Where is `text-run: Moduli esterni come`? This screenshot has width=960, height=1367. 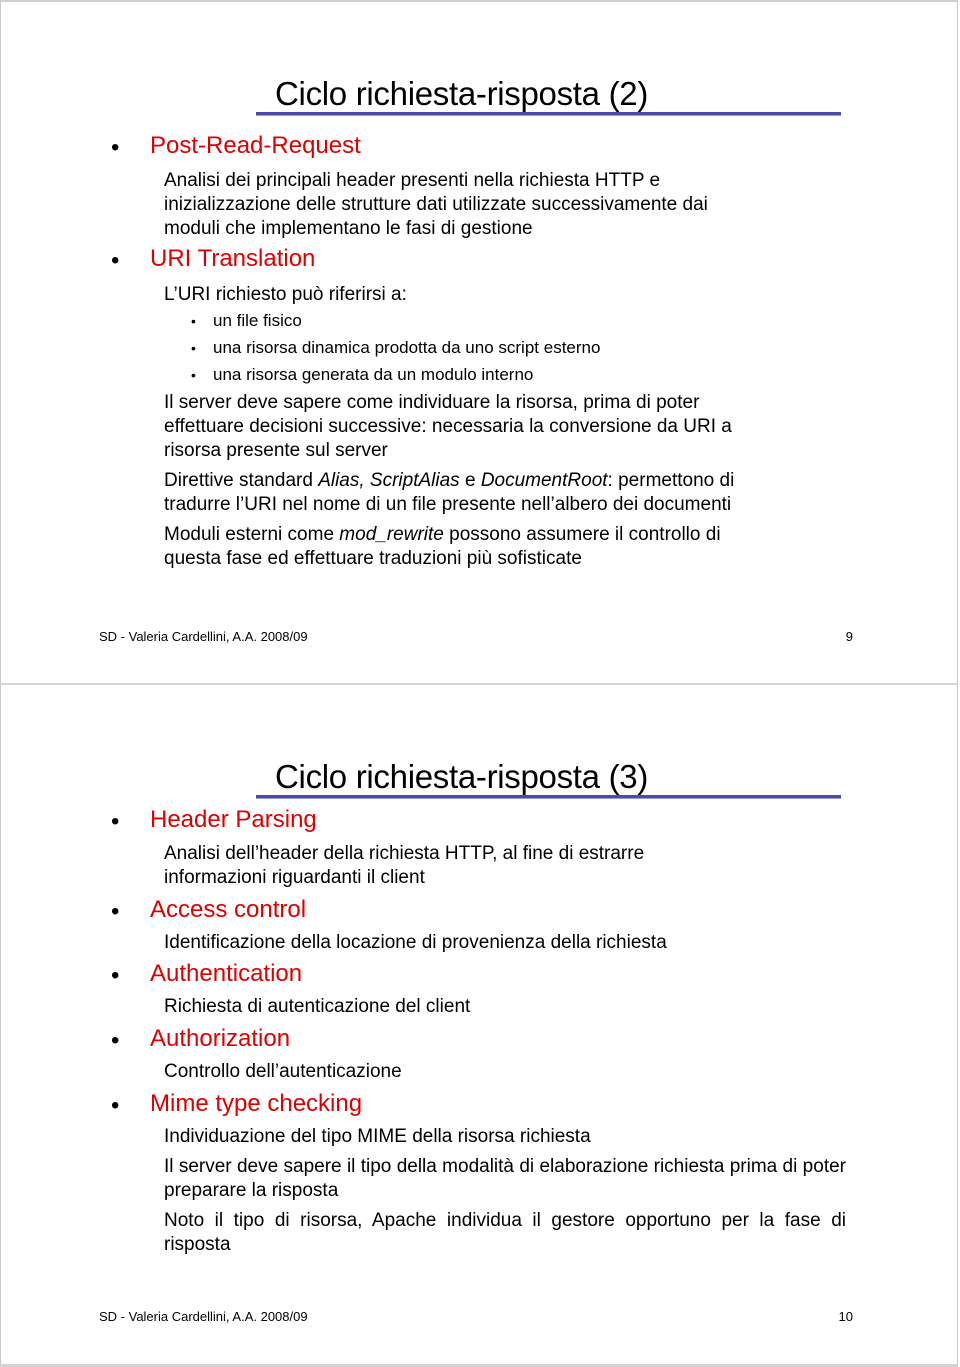 text-run: Moduli esterni come is located at coordinates (252, 534).